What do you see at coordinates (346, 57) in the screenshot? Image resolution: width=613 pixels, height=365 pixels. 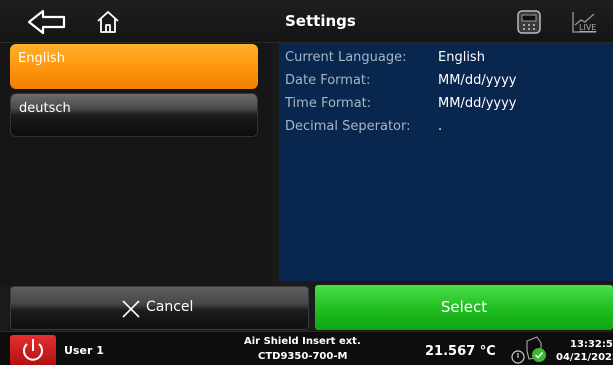 I see `info-key: Current Language:` at bounding box center [346, 57].